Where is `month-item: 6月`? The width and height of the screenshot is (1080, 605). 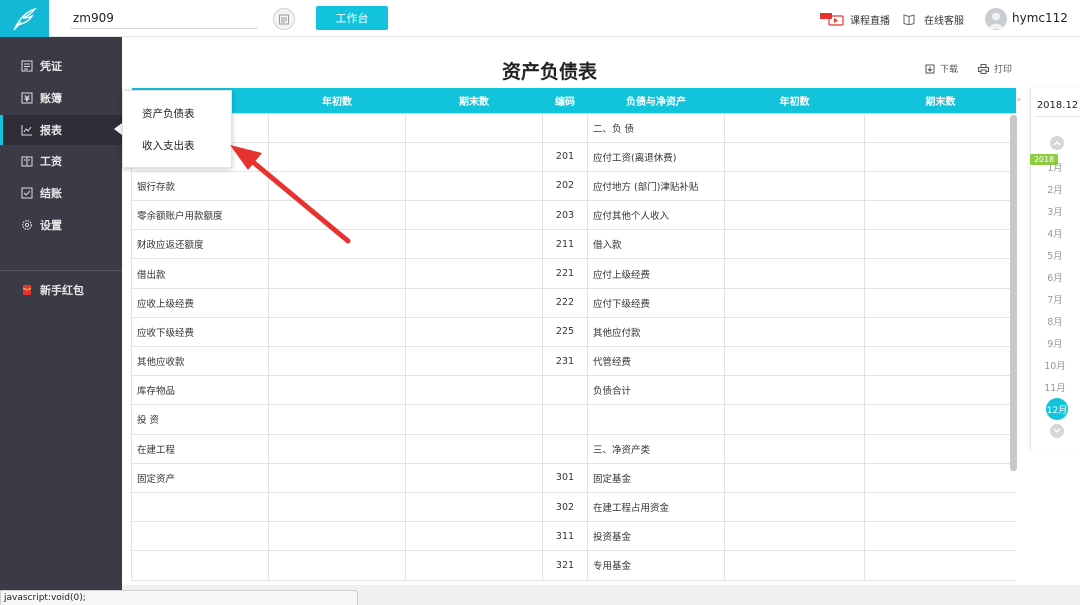
month-item: 6月 is located at coordinates (1055, 277).